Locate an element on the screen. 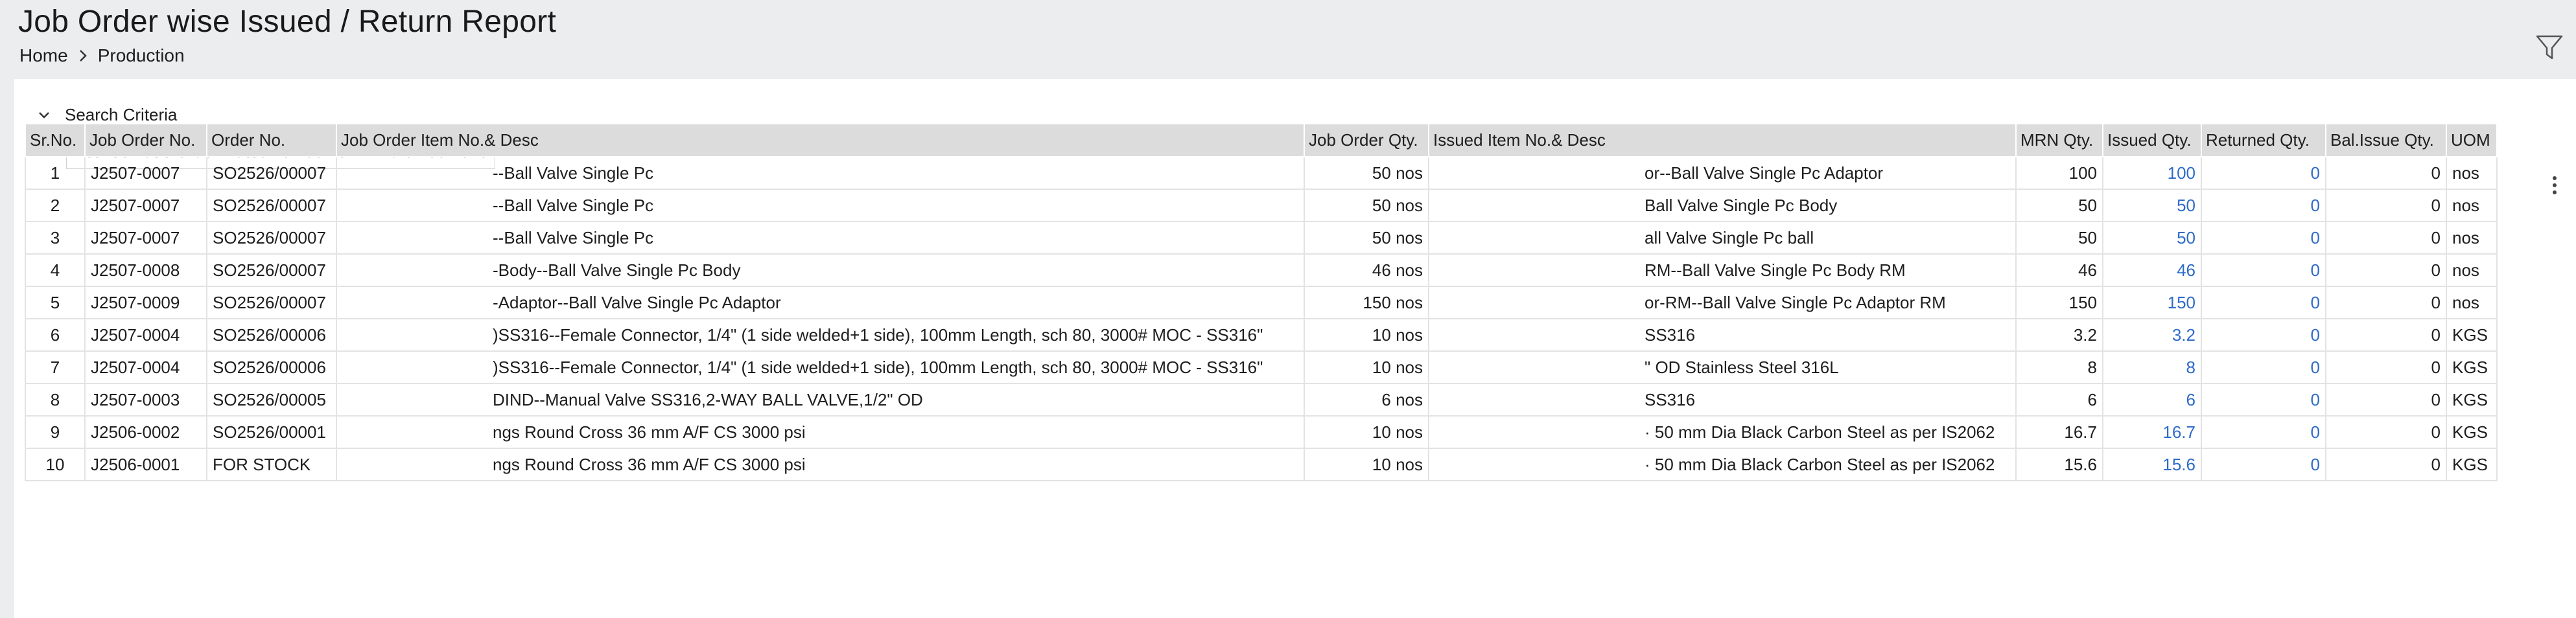 This screenshot has height=618, width=2576. cell-issued-item: or--Ball Valve Single Pc Adaptor is located at coordinates (1722, 173).